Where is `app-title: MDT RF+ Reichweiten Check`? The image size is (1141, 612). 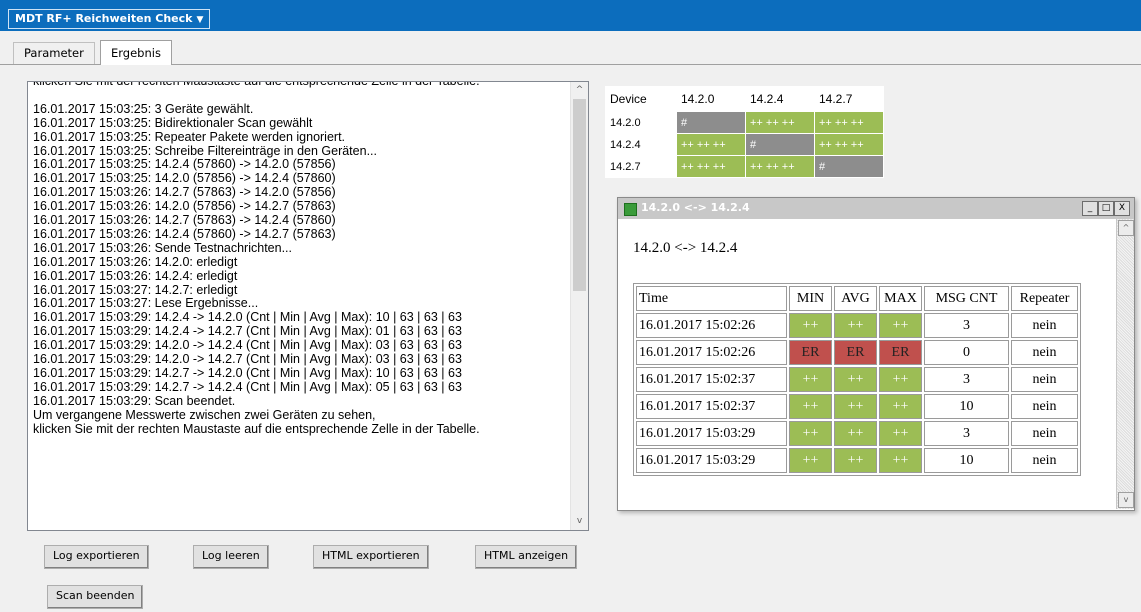 app-title: MDT RF+ Reichweiten Check is located at coordinates (104, 18).